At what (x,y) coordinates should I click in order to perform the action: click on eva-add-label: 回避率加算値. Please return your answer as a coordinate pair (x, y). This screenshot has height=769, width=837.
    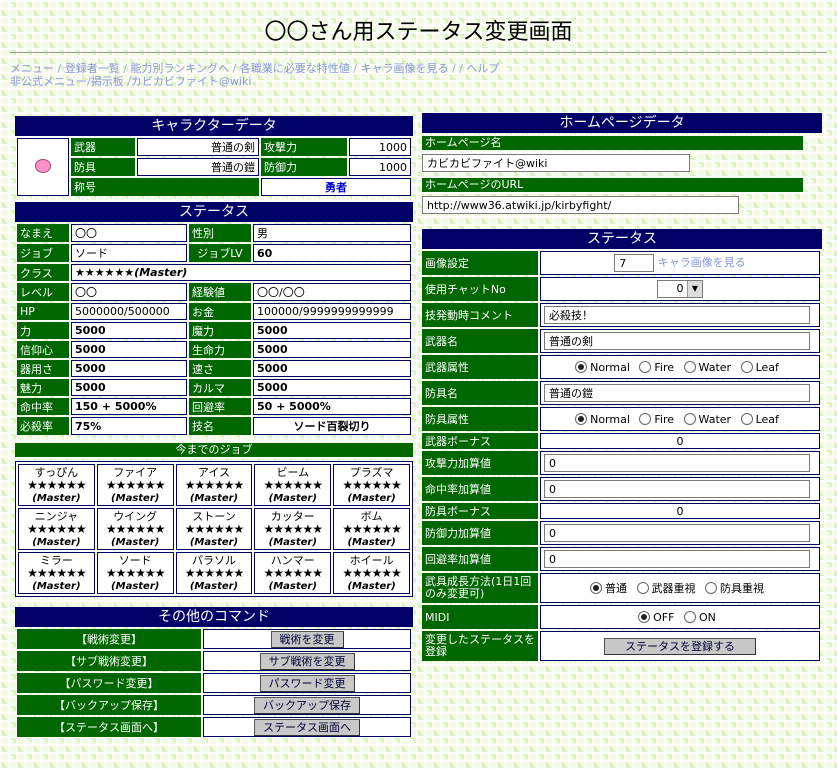
    Looking at the image, I should click on (480, 559).